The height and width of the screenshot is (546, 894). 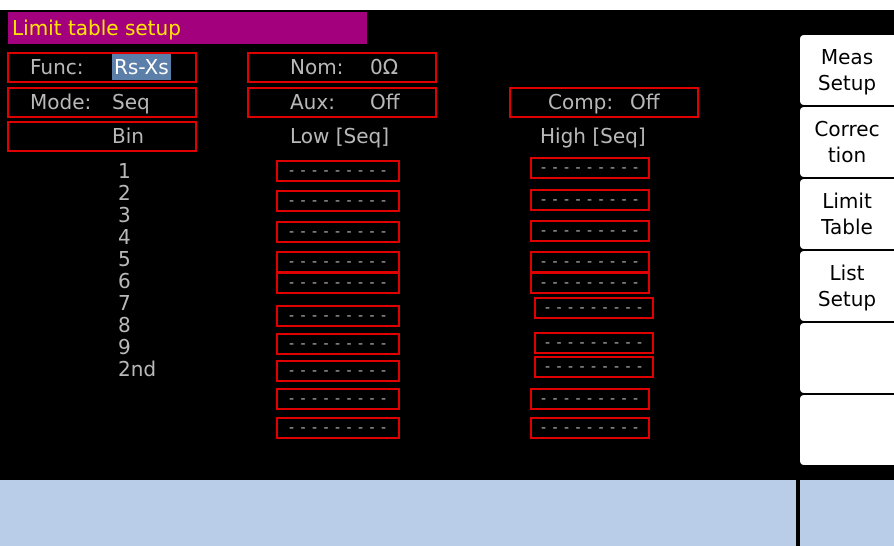 I want to click on softkey-limit-table: Limit Table, so click(x=847, y=214).